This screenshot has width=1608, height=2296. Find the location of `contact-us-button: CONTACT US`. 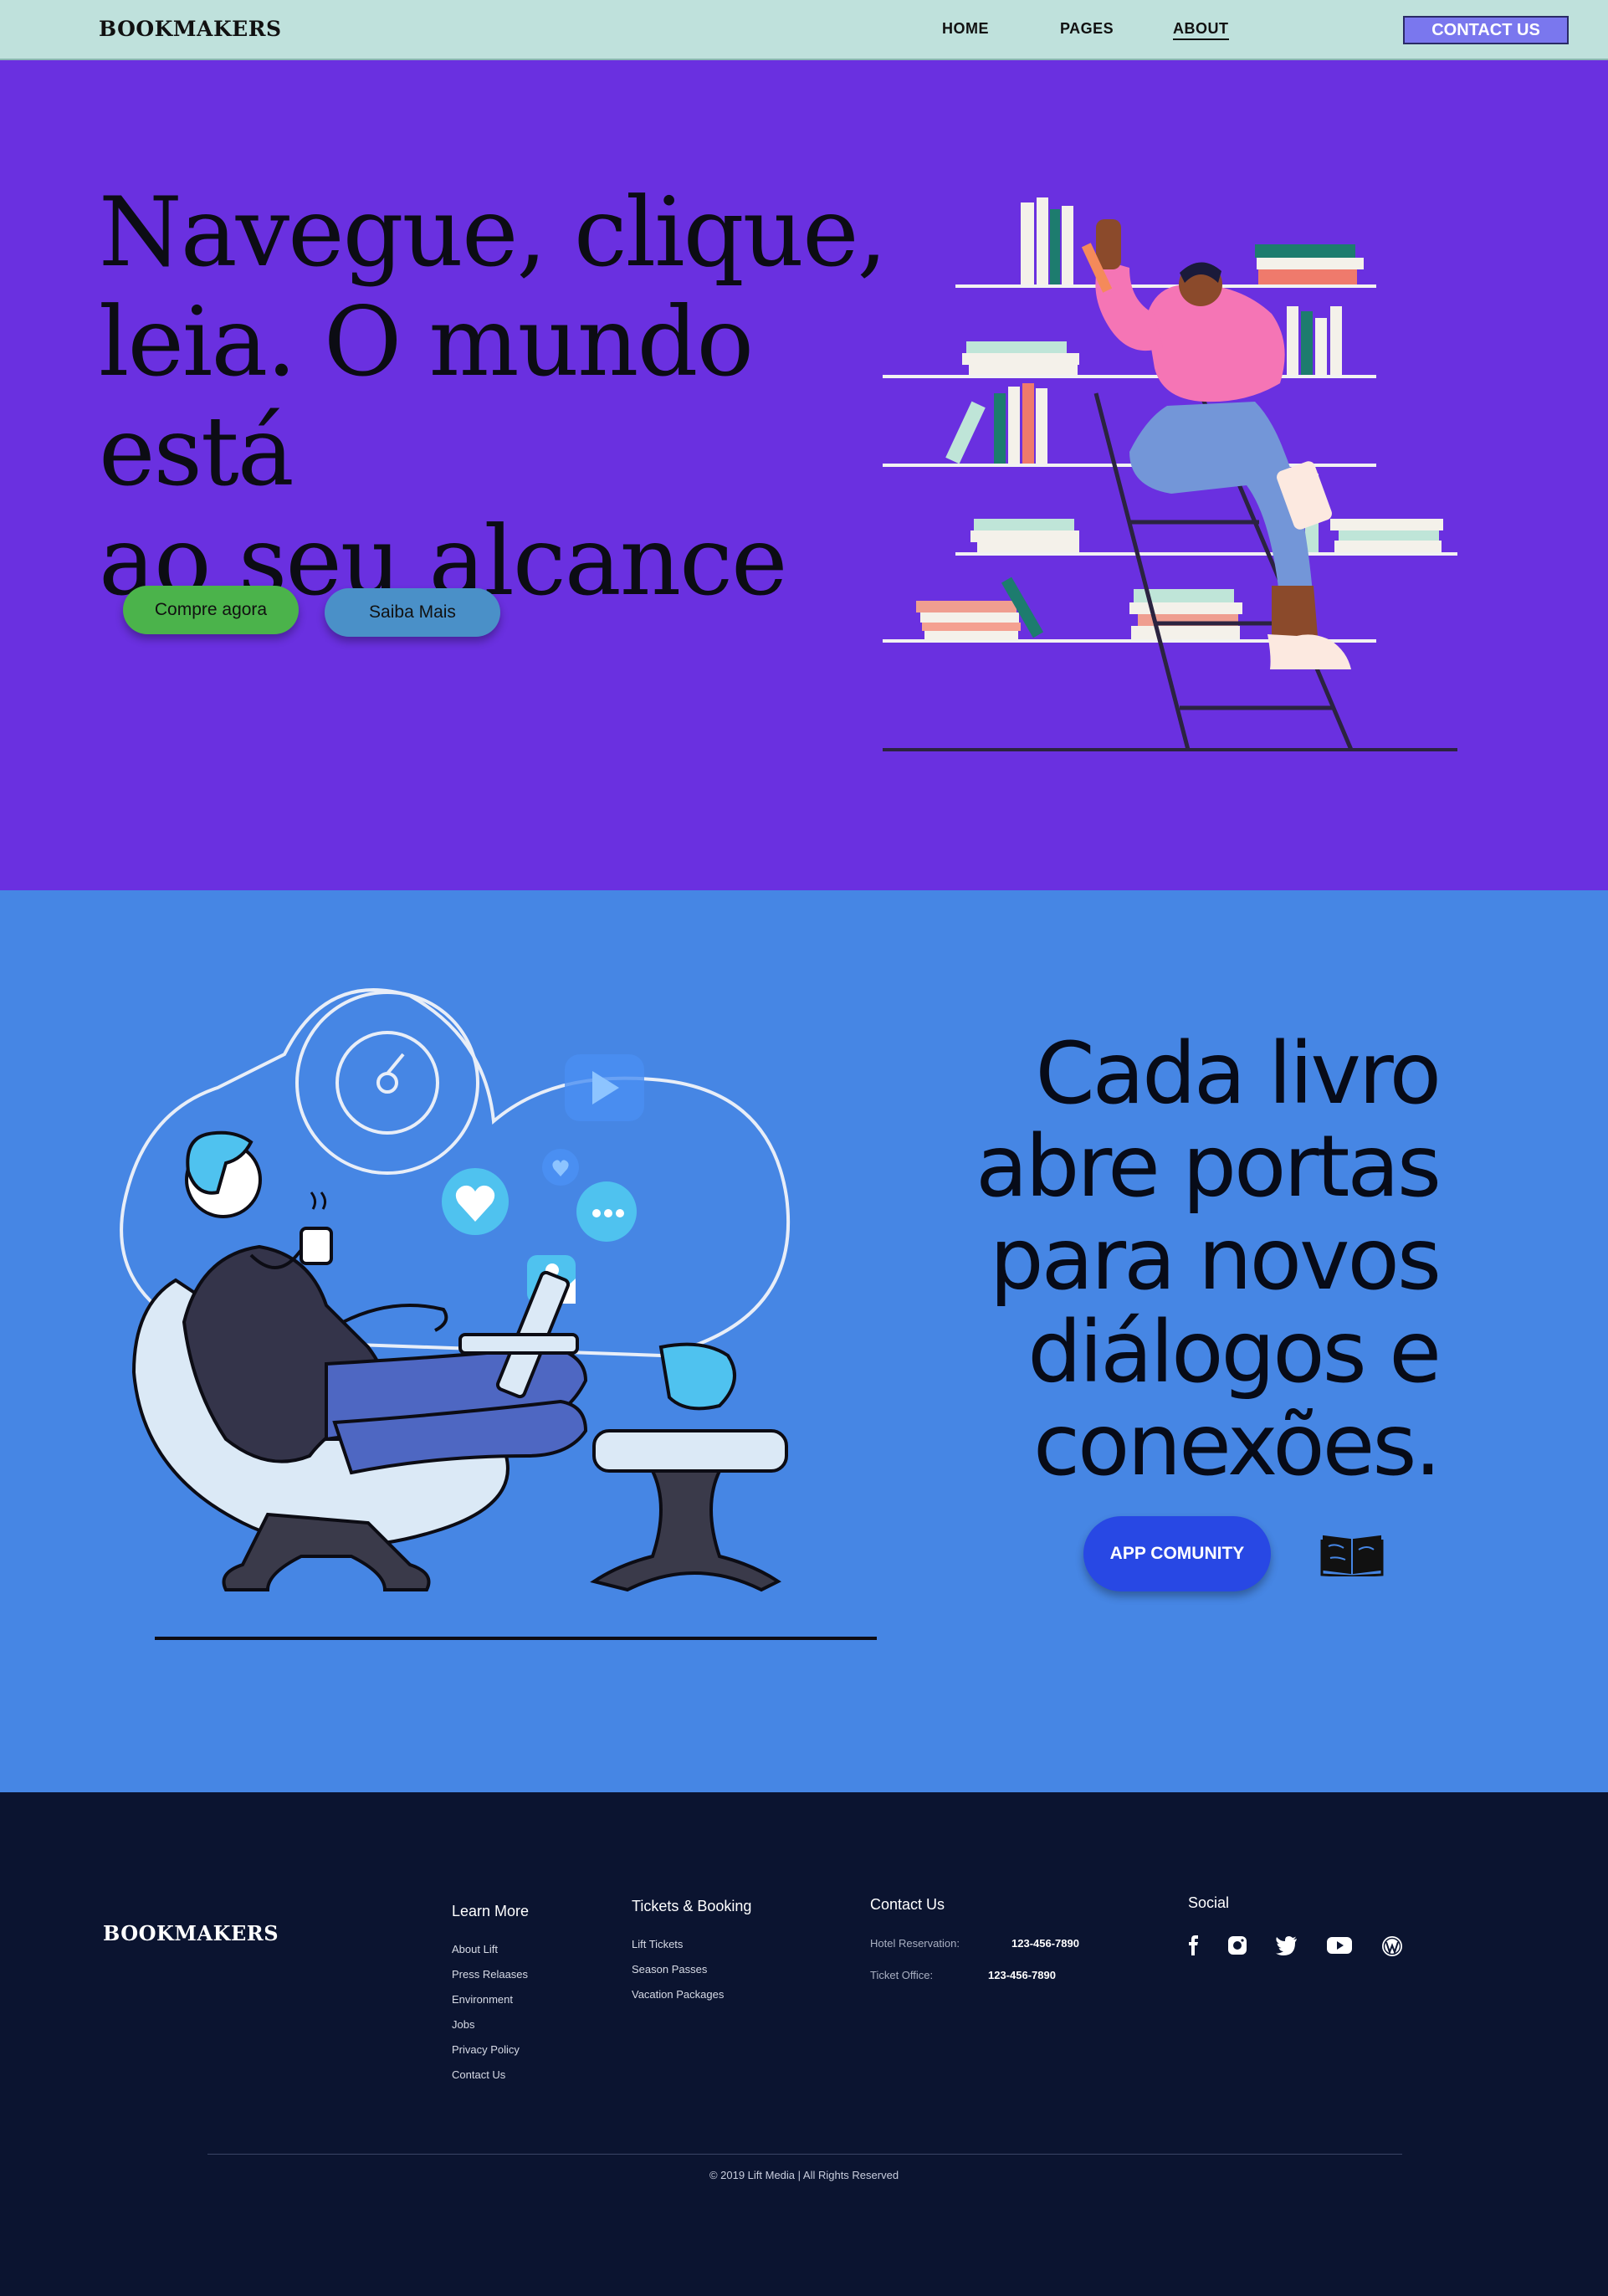

contact-us-button: CONTACT US is located at coordinates (1486, 30).